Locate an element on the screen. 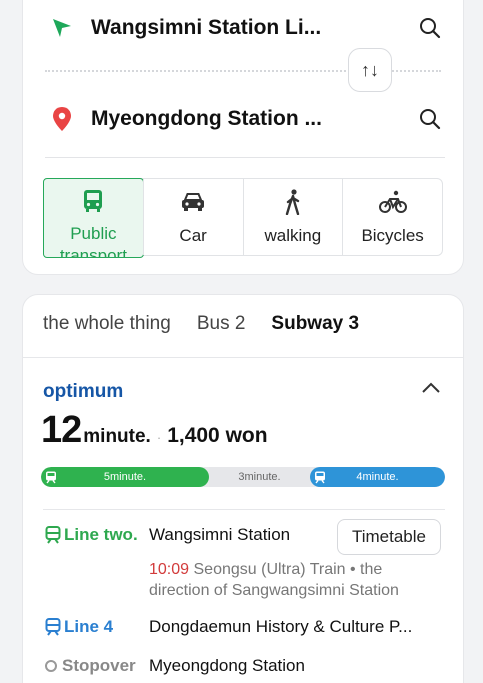  stopover-dot-icon is located at coordinates (51, 666).